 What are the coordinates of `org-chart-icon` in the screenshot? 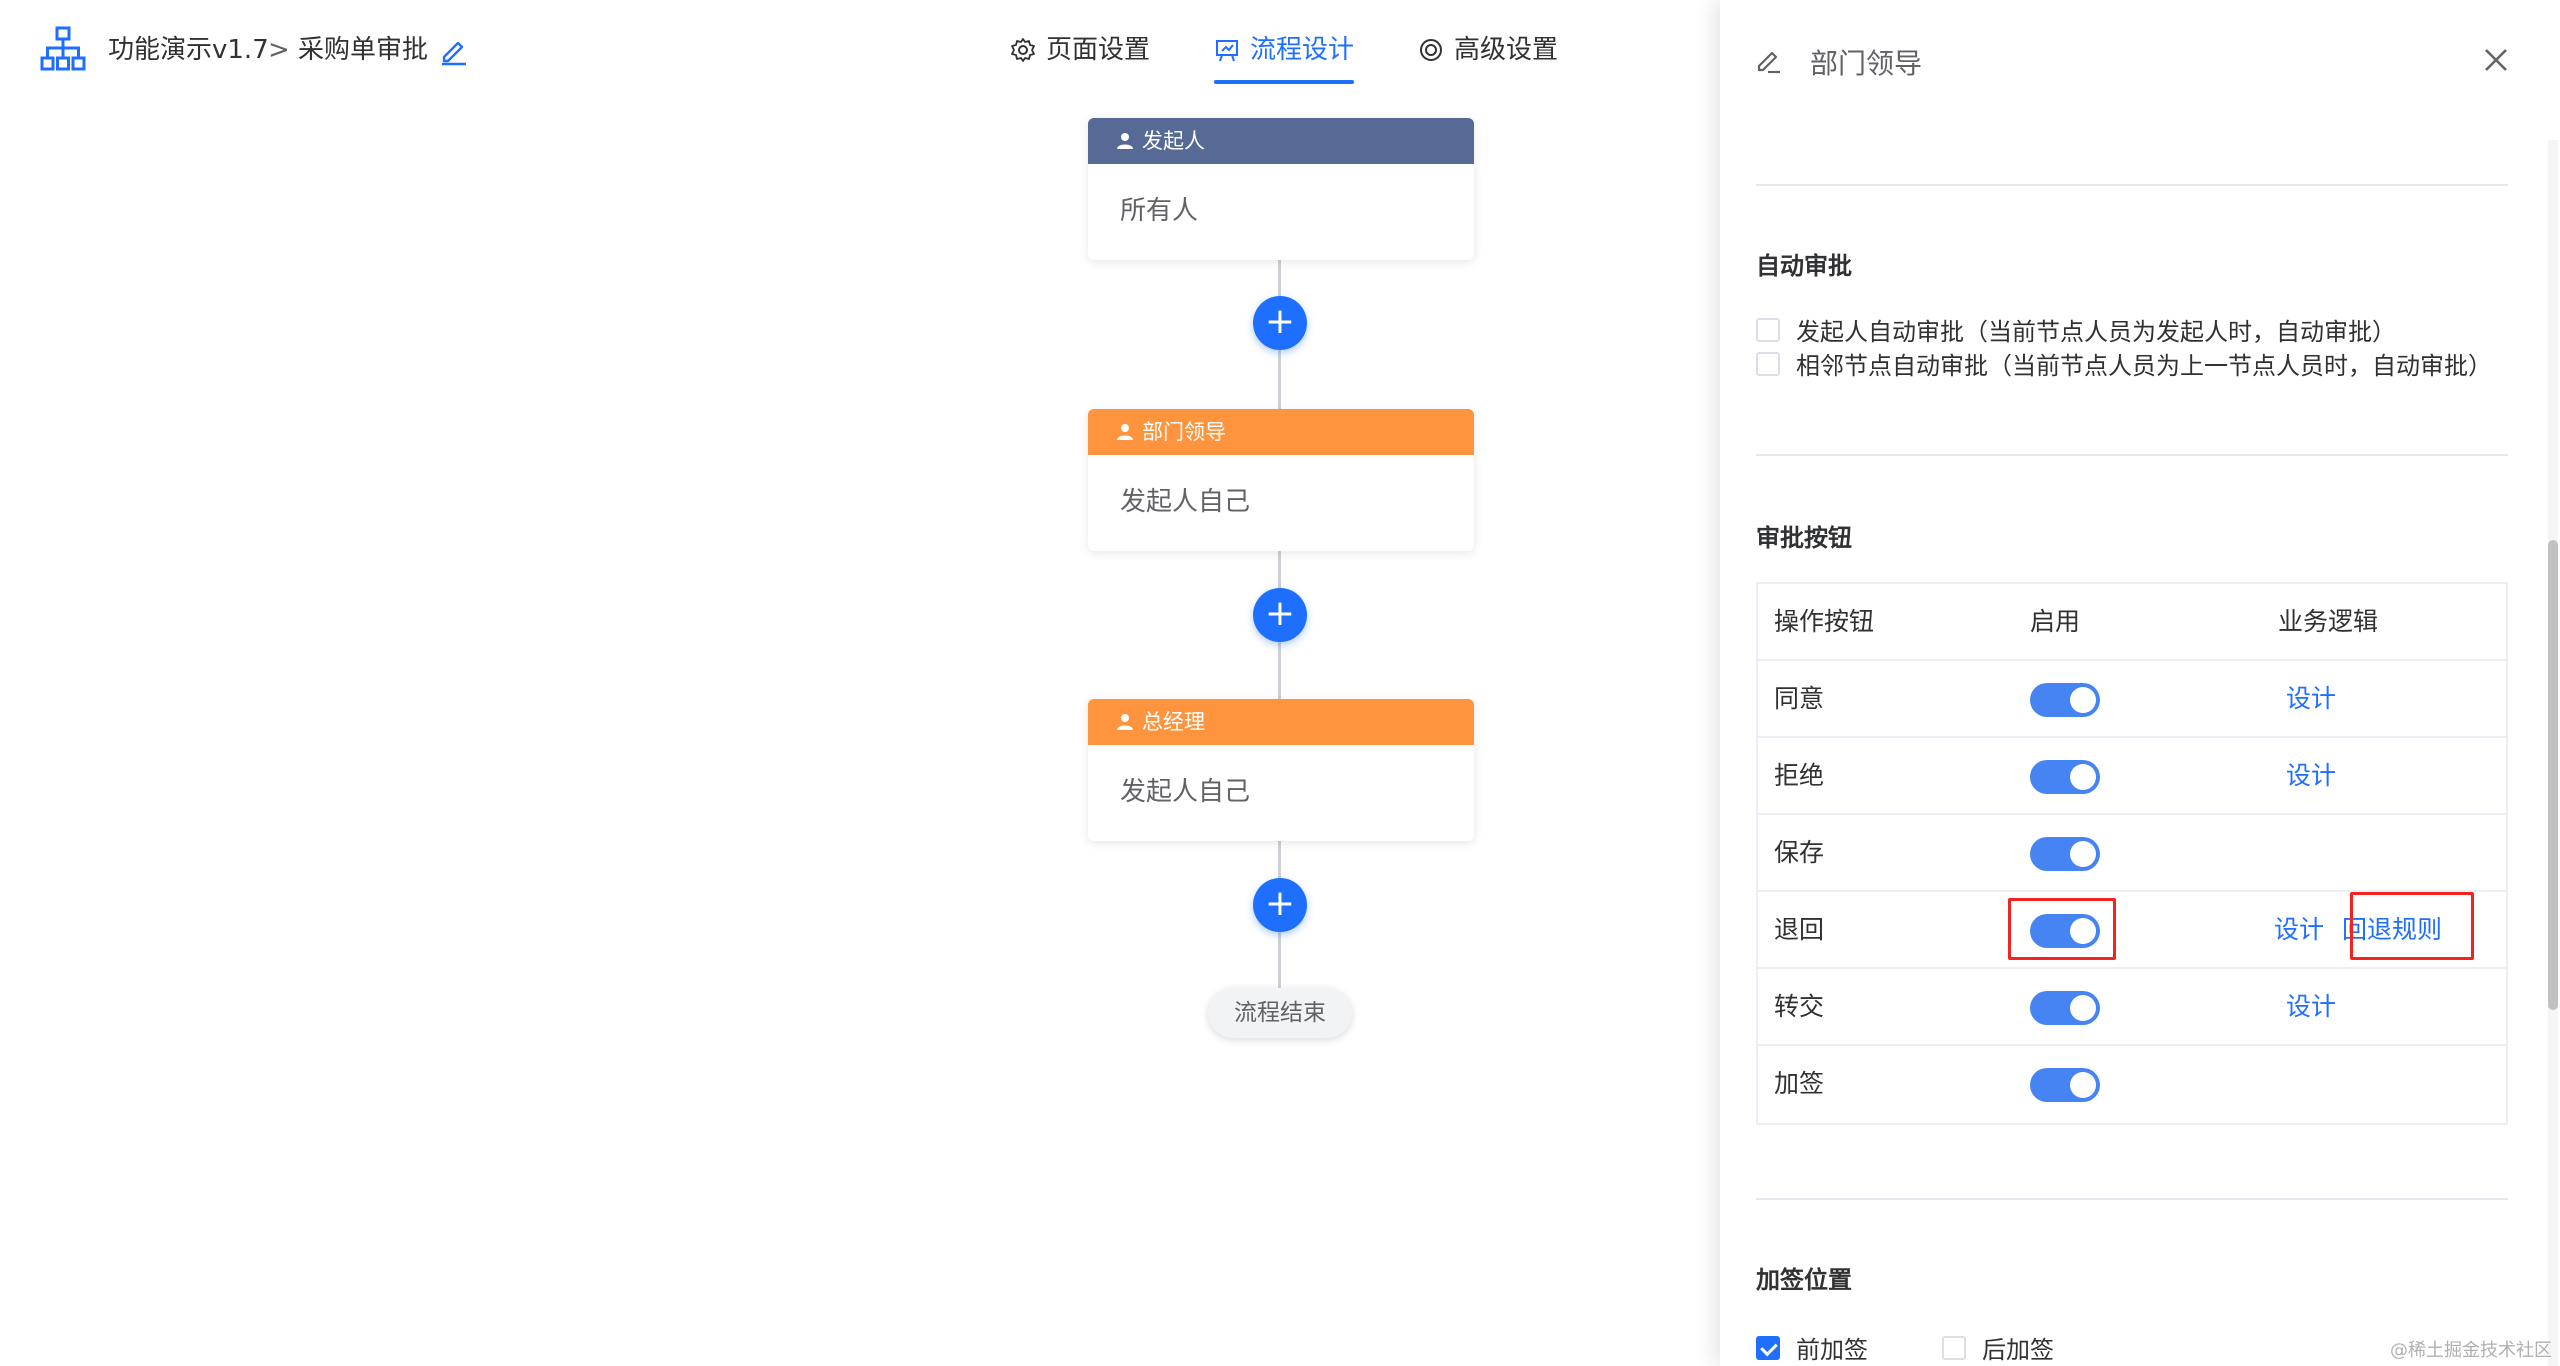 It's located at (63, 48).